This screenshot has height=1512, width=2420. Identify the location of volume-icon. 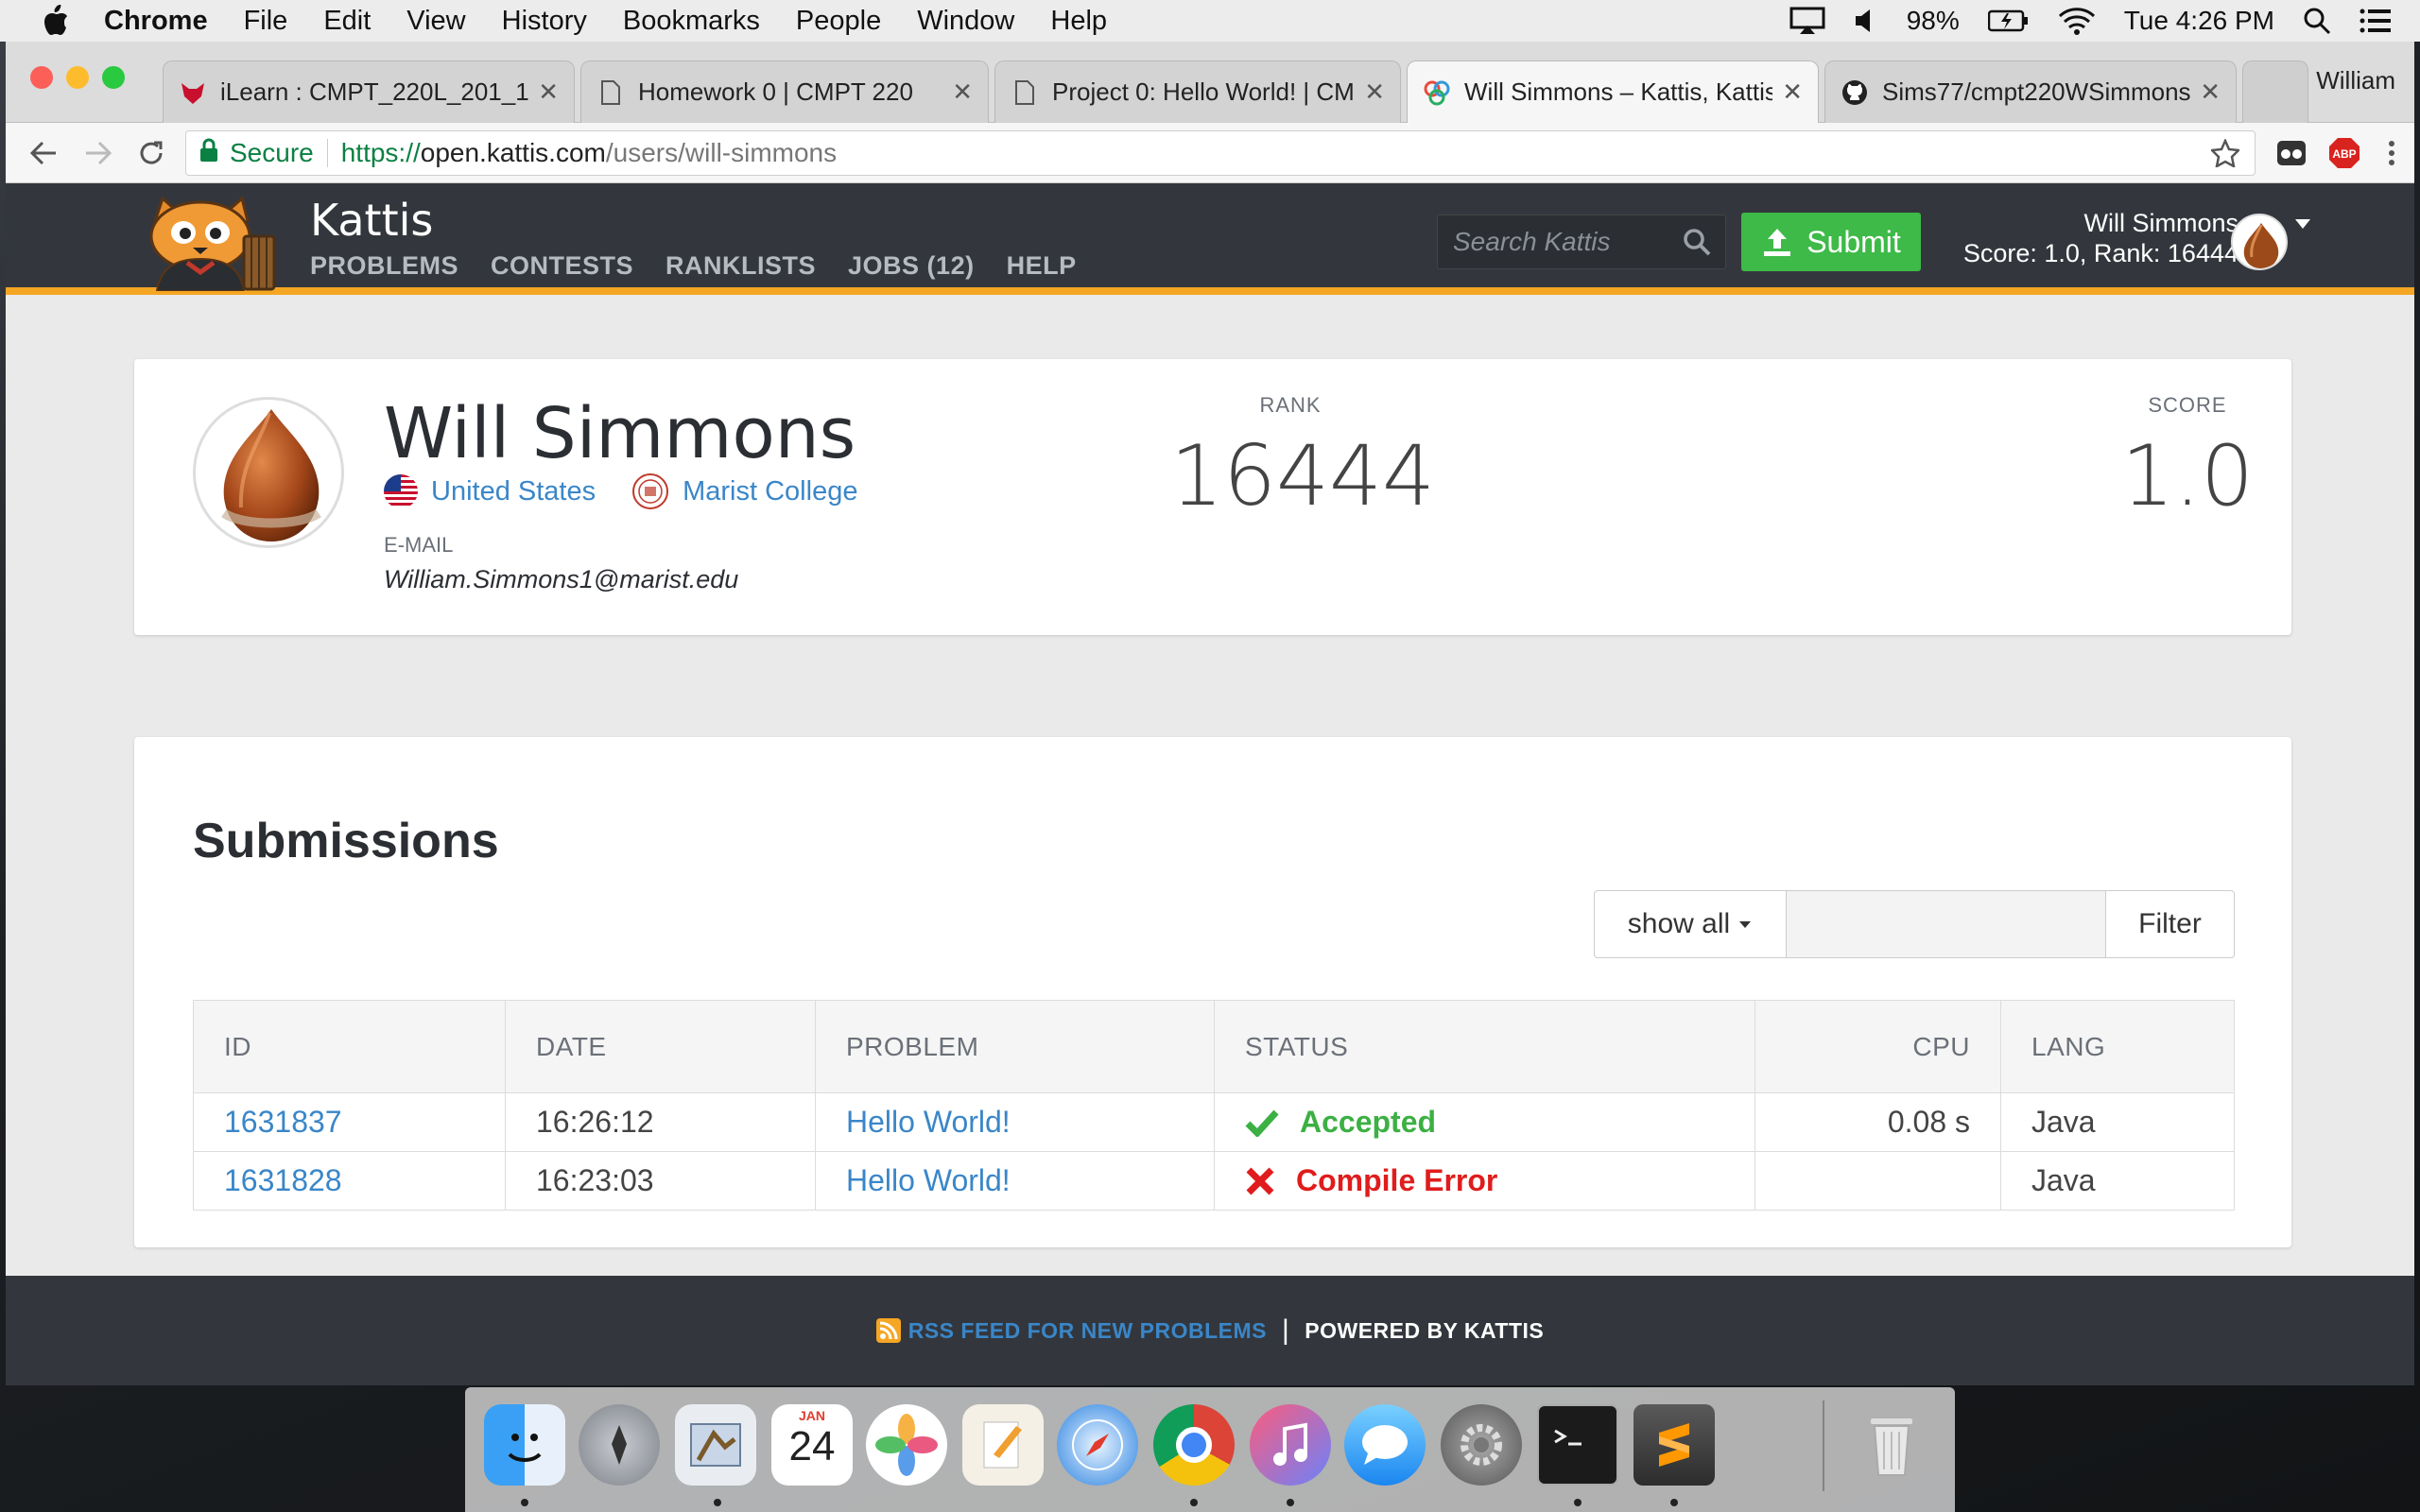
(1866, 21).